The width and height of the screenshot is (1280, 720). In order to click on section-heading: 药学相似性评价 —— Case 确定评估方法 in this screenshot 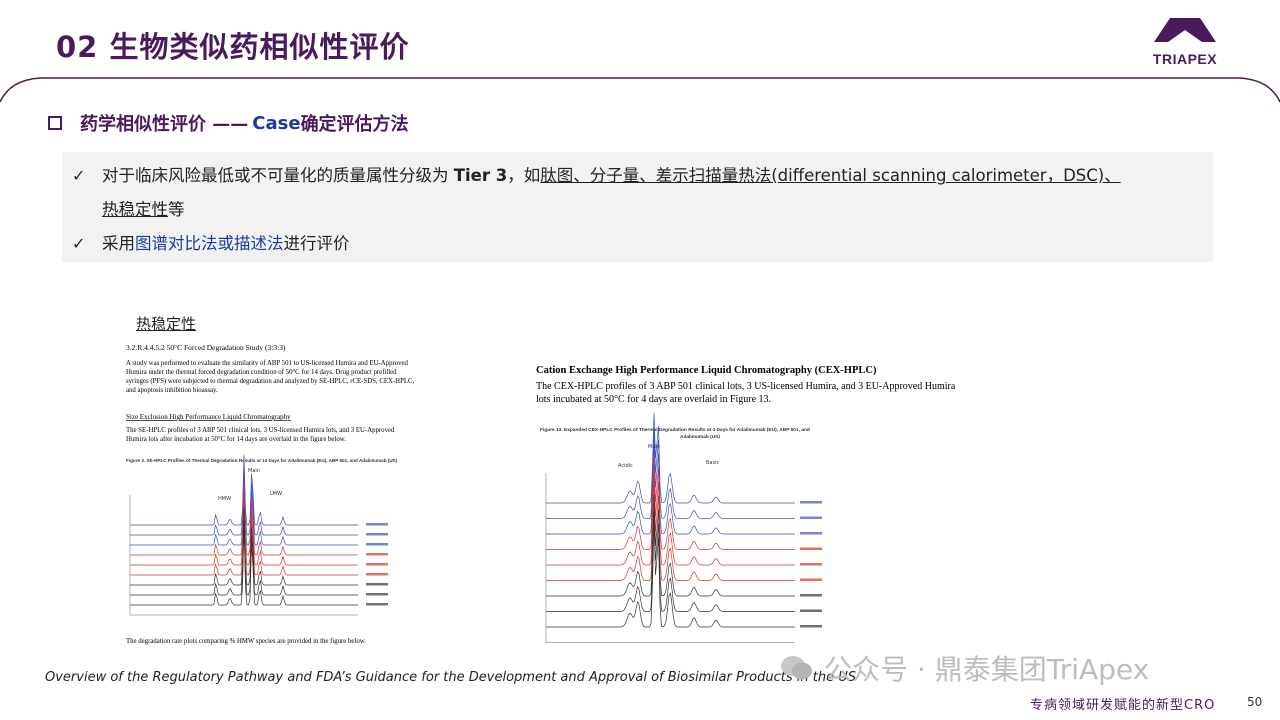, I will do `click(228, 123)`.